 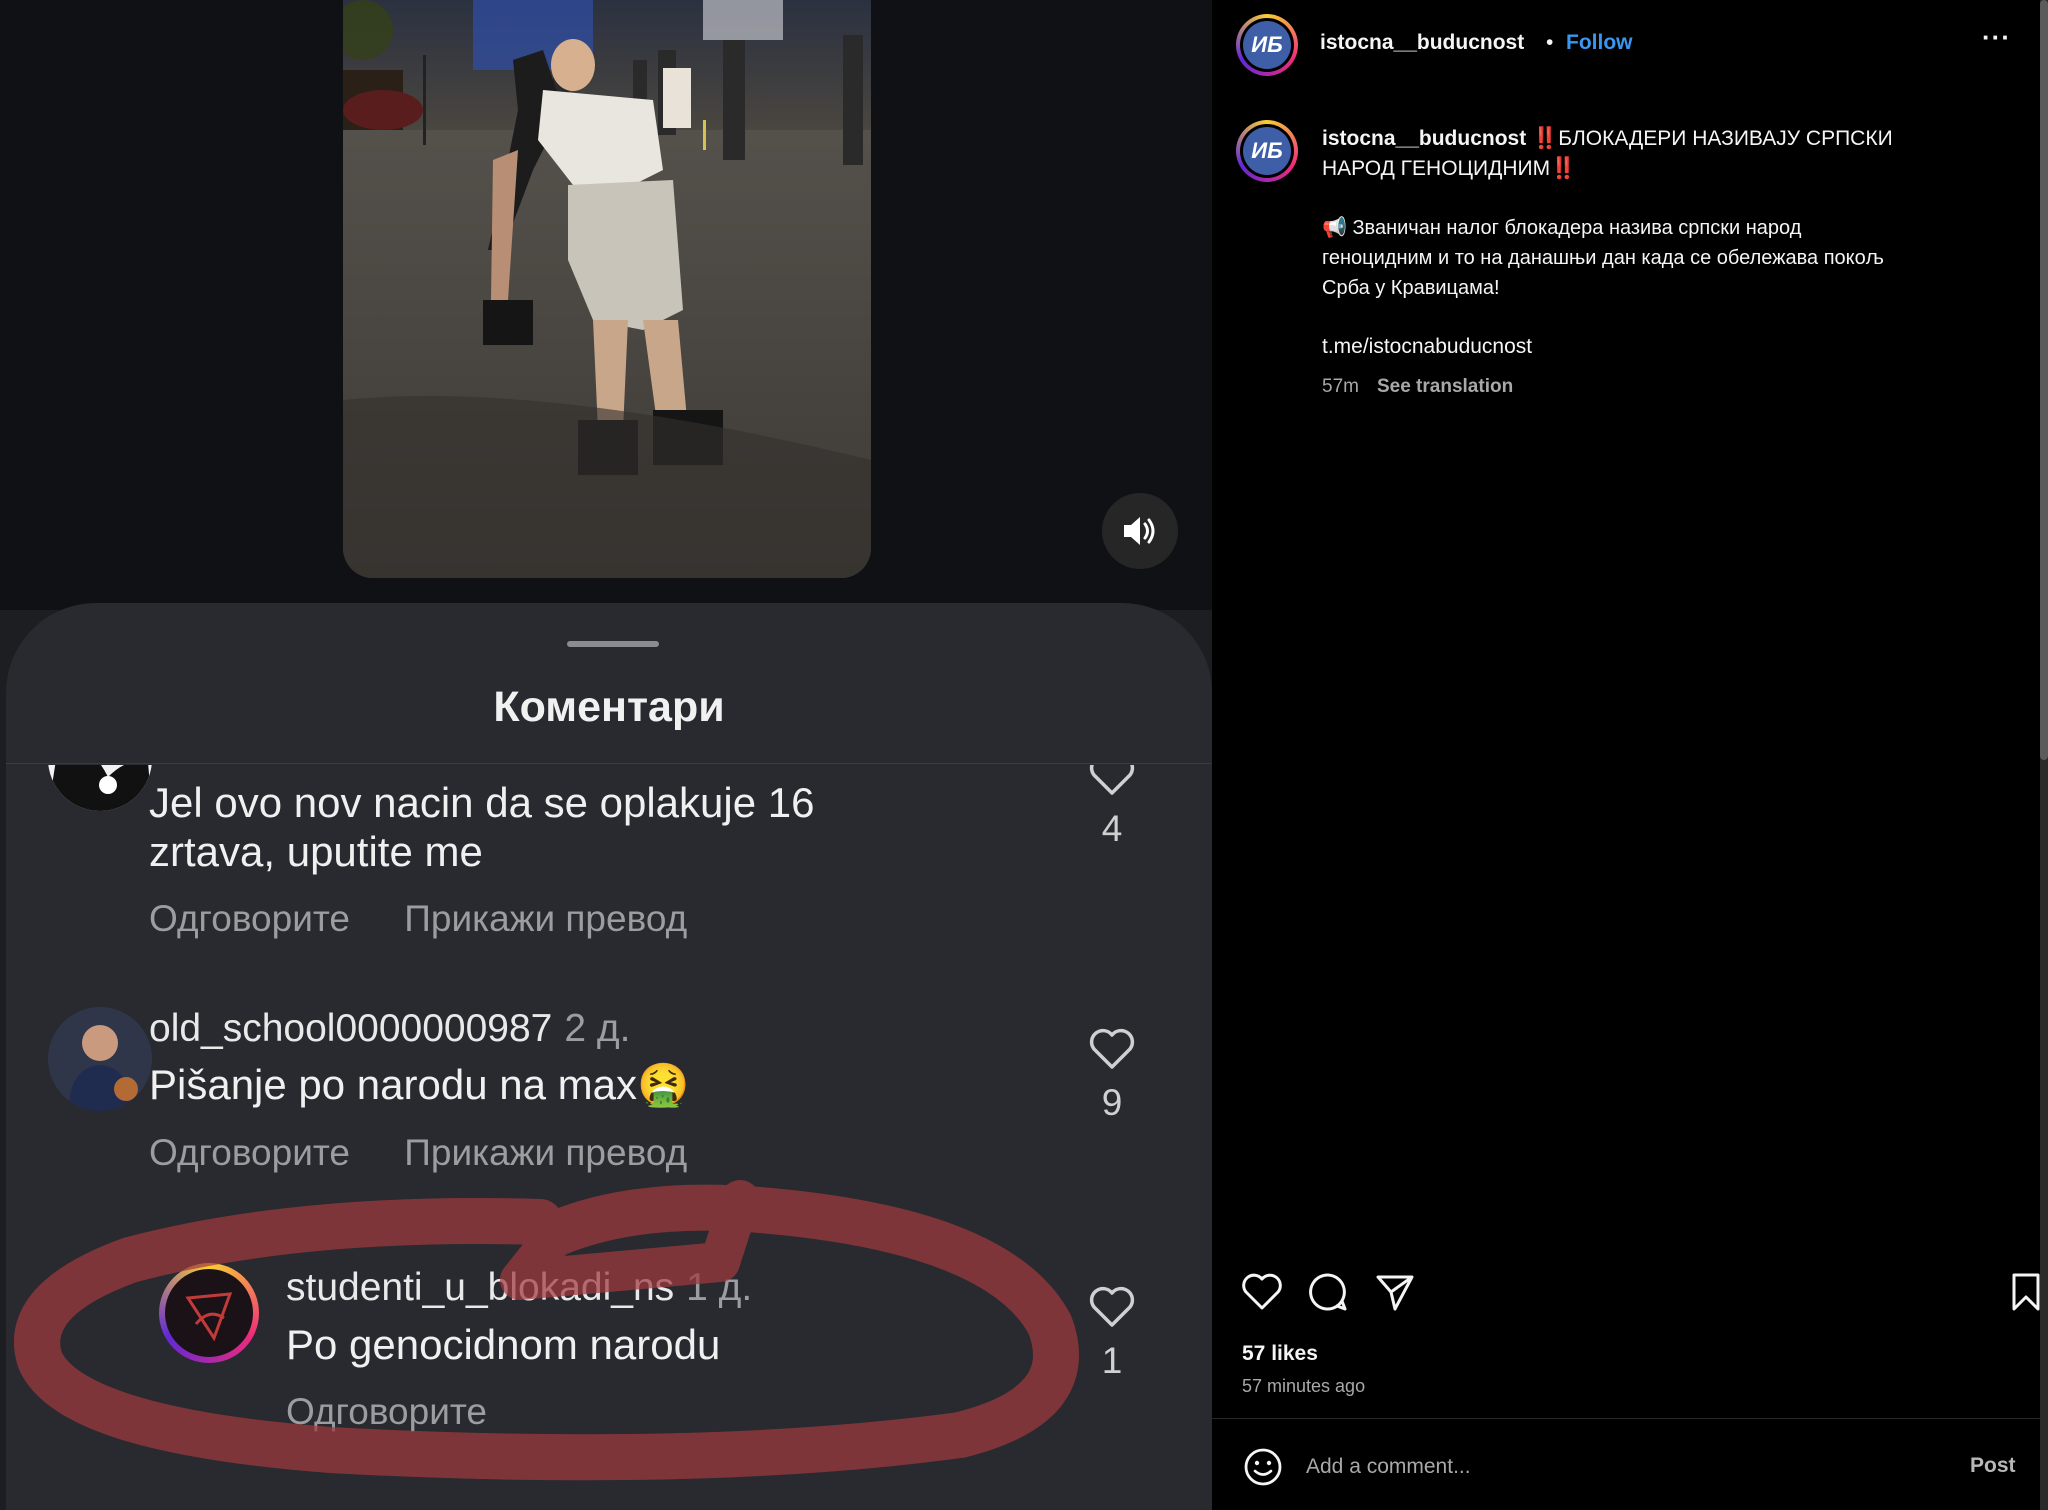 What do you see at coordinates (1640, 1296) in the screenshot?
I see `post-action-bar` at bounding box center [1640, 1296].